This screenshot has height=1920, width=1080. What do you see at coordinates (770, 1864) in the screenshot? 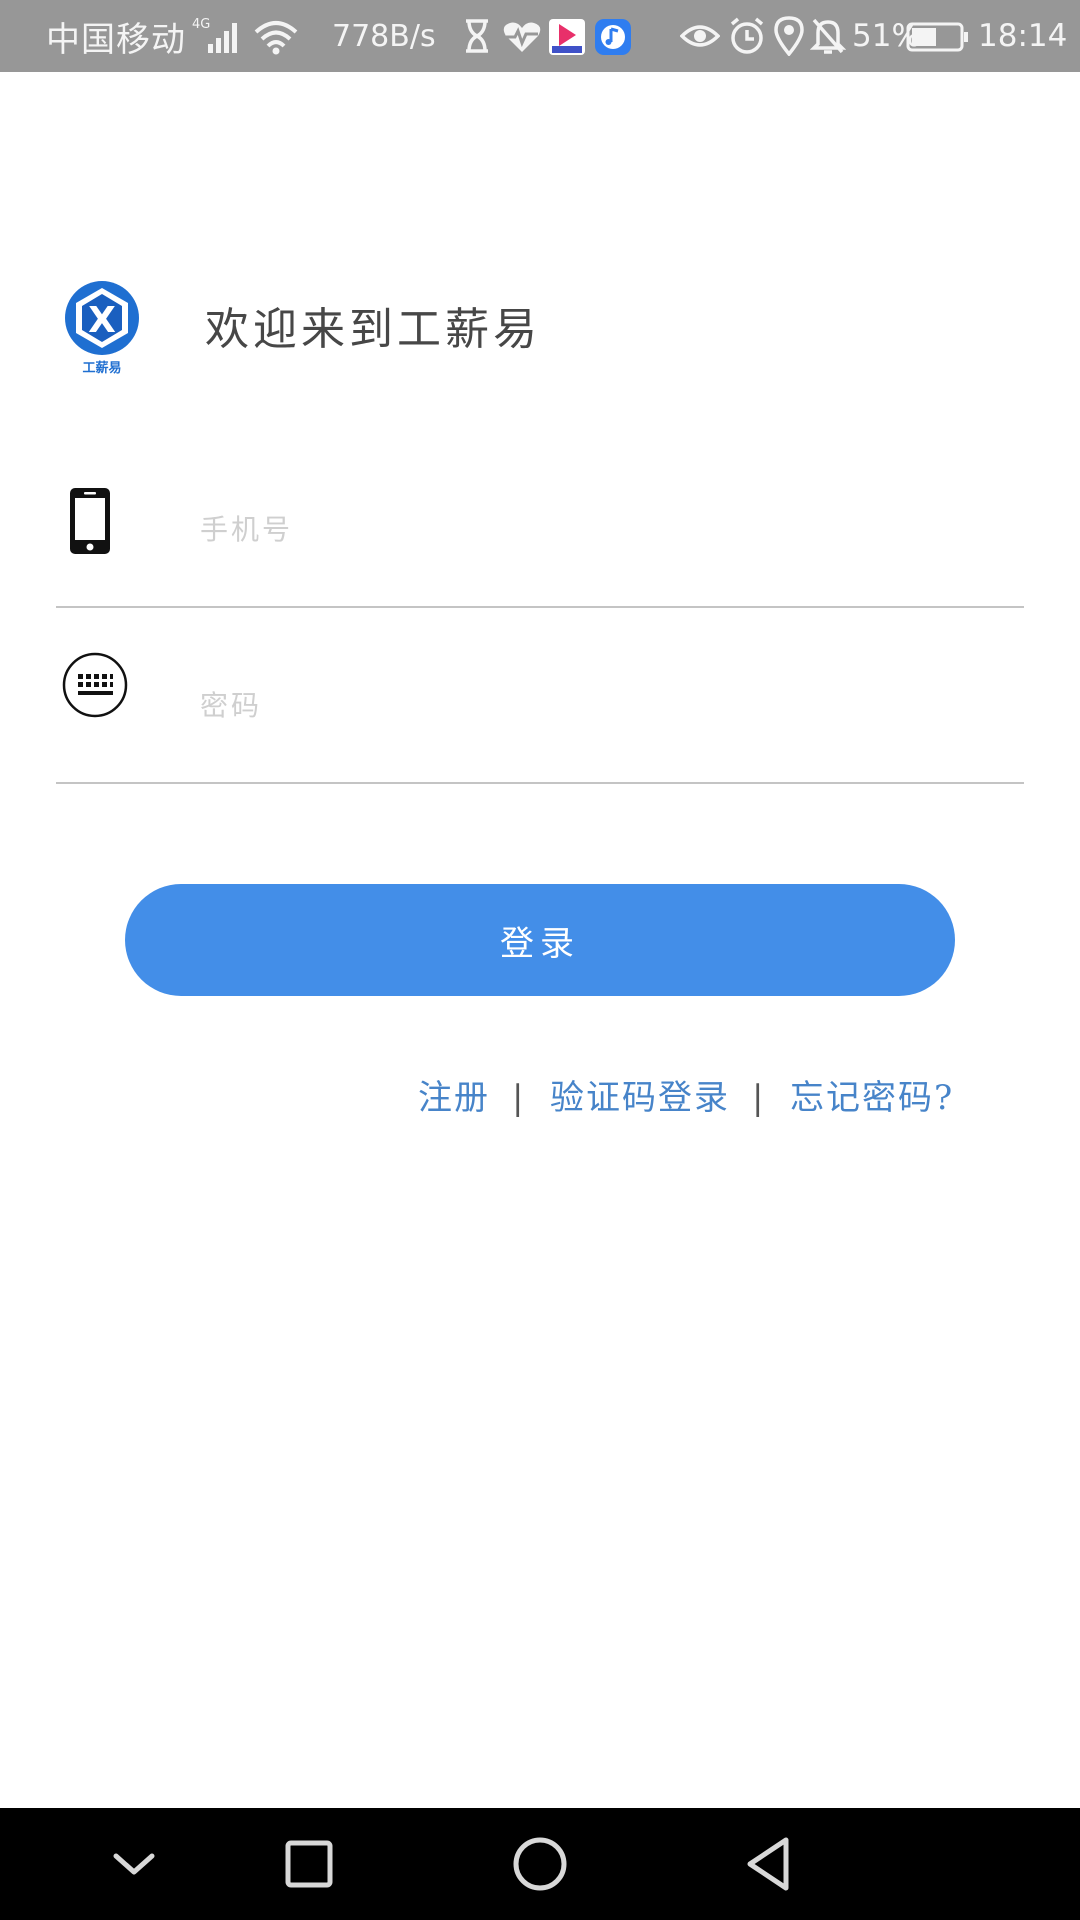
I see `triangle-back-icon` at bounding box center [770, 1864].